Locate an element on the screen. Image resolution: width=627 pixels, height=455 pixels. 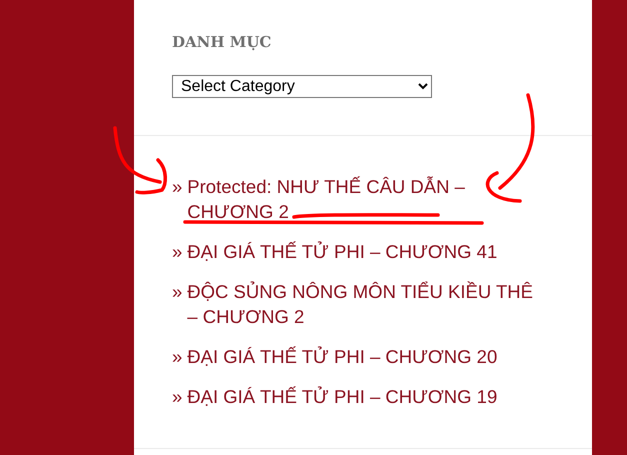
widget-heading: DANH MỤC is located at coordinates (222, 42).